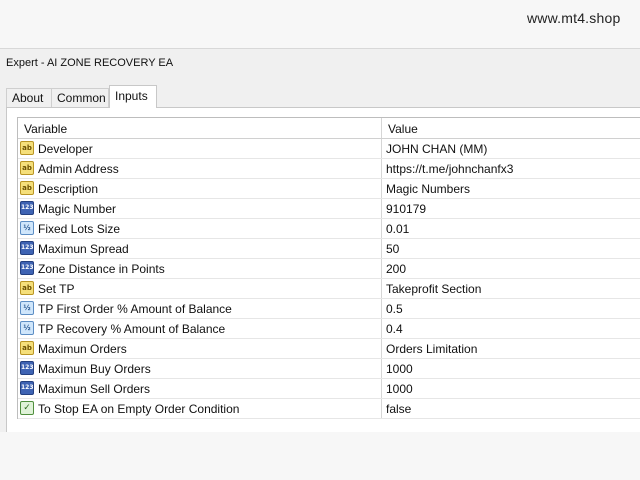 The height and width of the screenshot is (480, 640). I want to click on window-title: Expert - AI ZONE RECOVERY EA, so click(90, 63).